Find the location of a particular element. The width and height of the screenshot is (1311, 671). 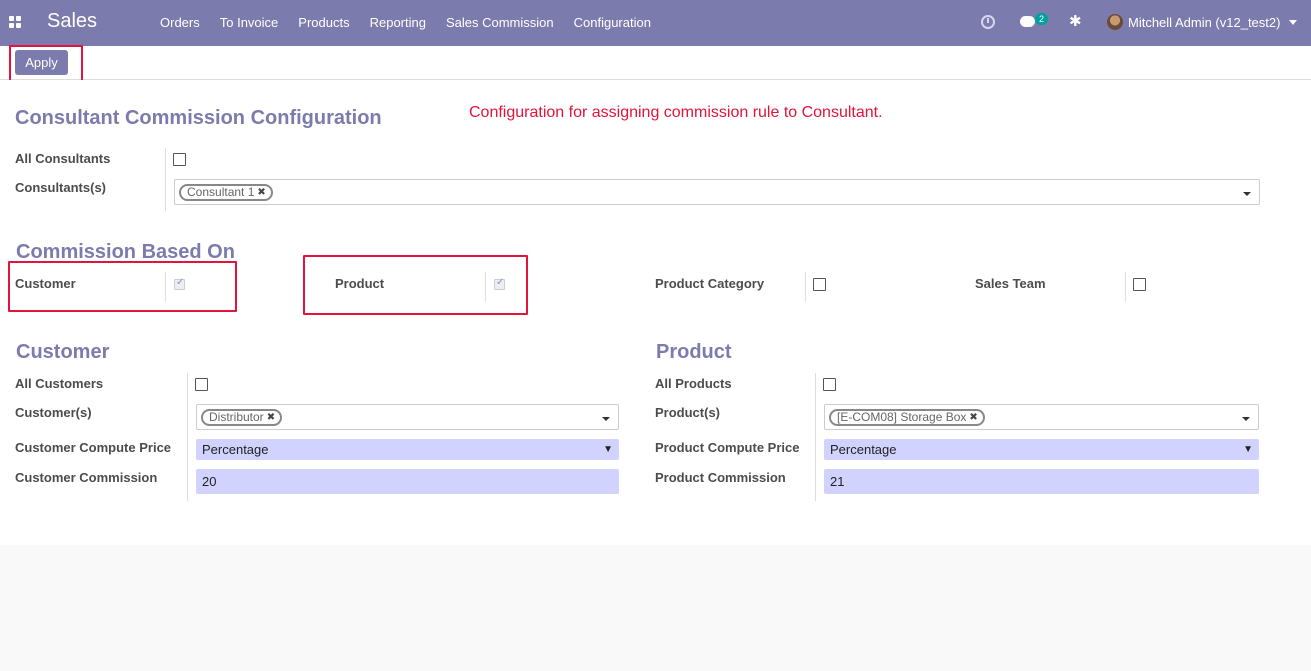

based-on-sales-team-label: Sales Team is located at coordinates (1010, 283).